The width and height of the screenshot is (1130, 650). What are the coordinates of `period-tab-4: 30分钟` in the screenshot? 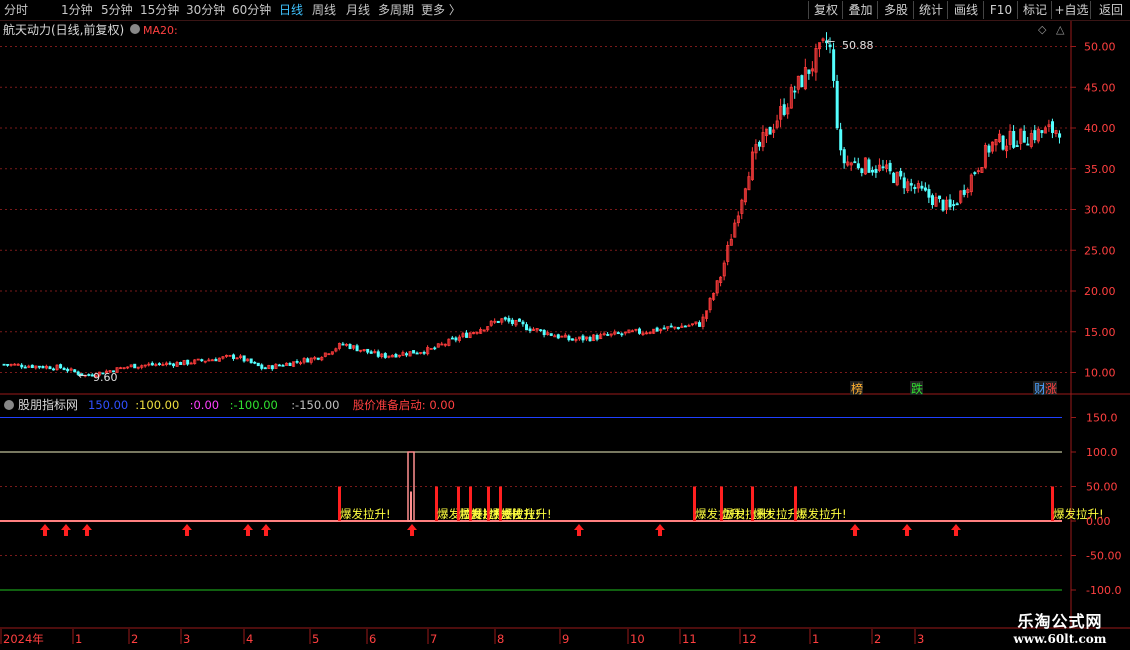 It's located at (205, 10).